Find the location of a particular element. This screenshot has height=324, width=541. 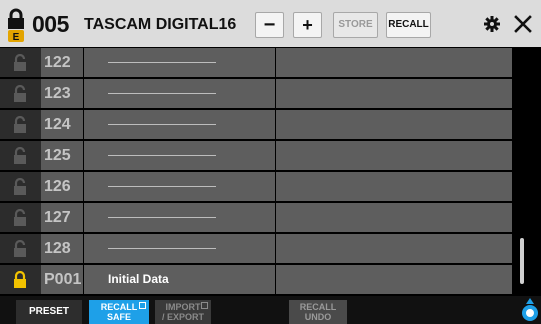

recall-undo-label-1: RECALL is located at coordinates (318, 307).